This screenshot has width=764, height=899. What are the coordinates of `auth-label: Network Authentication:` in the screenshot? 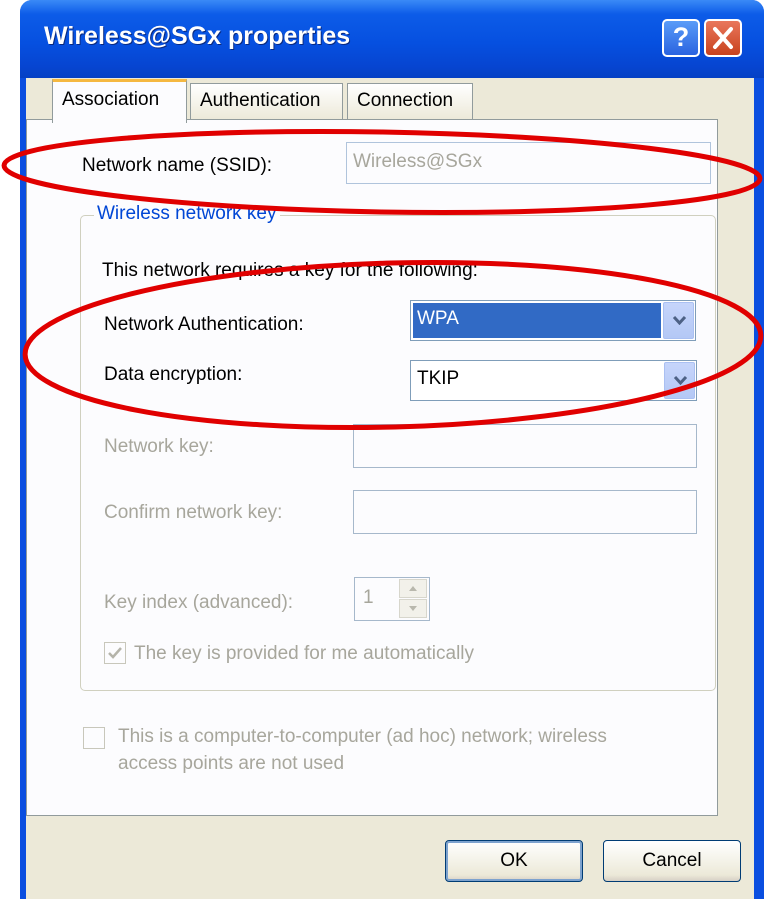 It's located at (204, 324).